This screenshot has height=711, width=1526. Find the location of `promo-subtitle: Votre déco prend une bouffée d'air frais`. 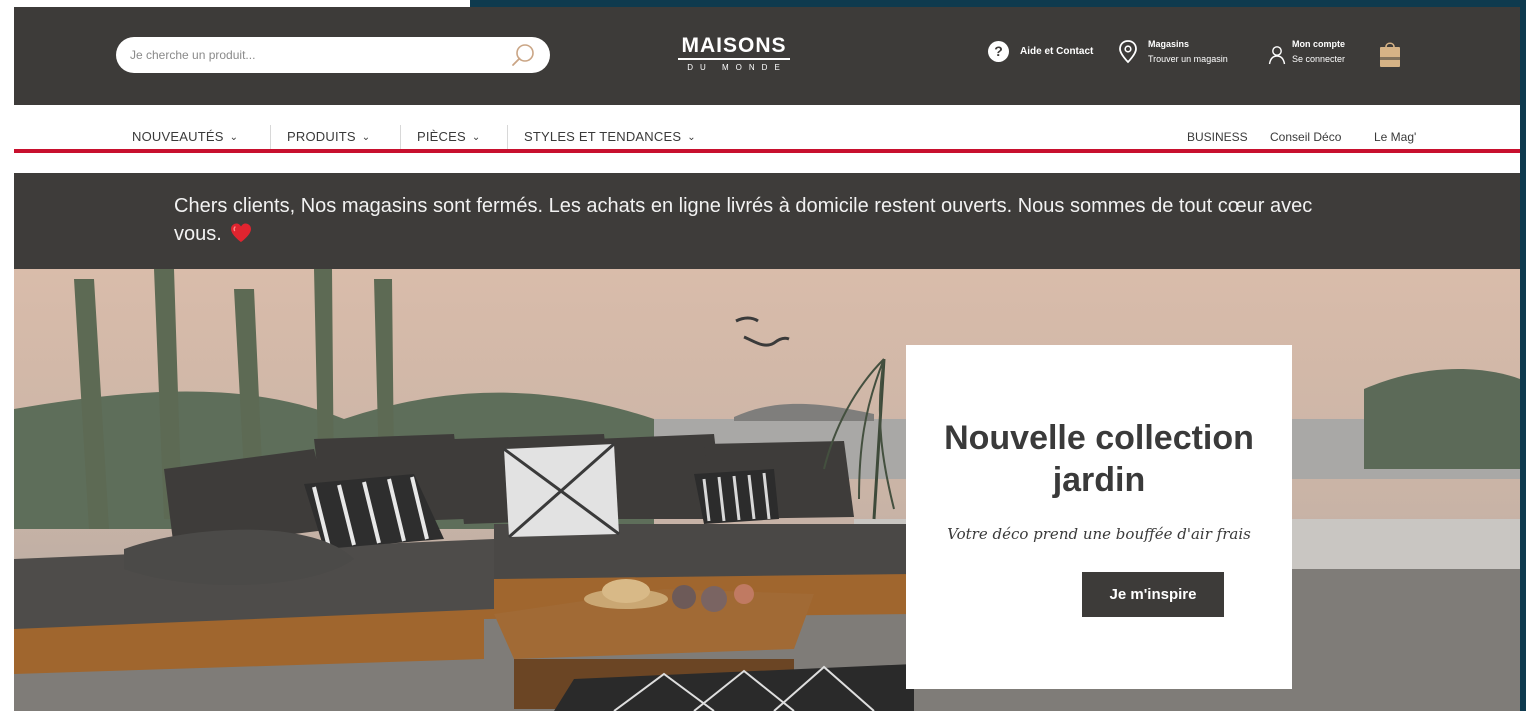

promo-subtitle: Votre déco prend une bouffée d'air frais is located at coordinates (1099, 534).